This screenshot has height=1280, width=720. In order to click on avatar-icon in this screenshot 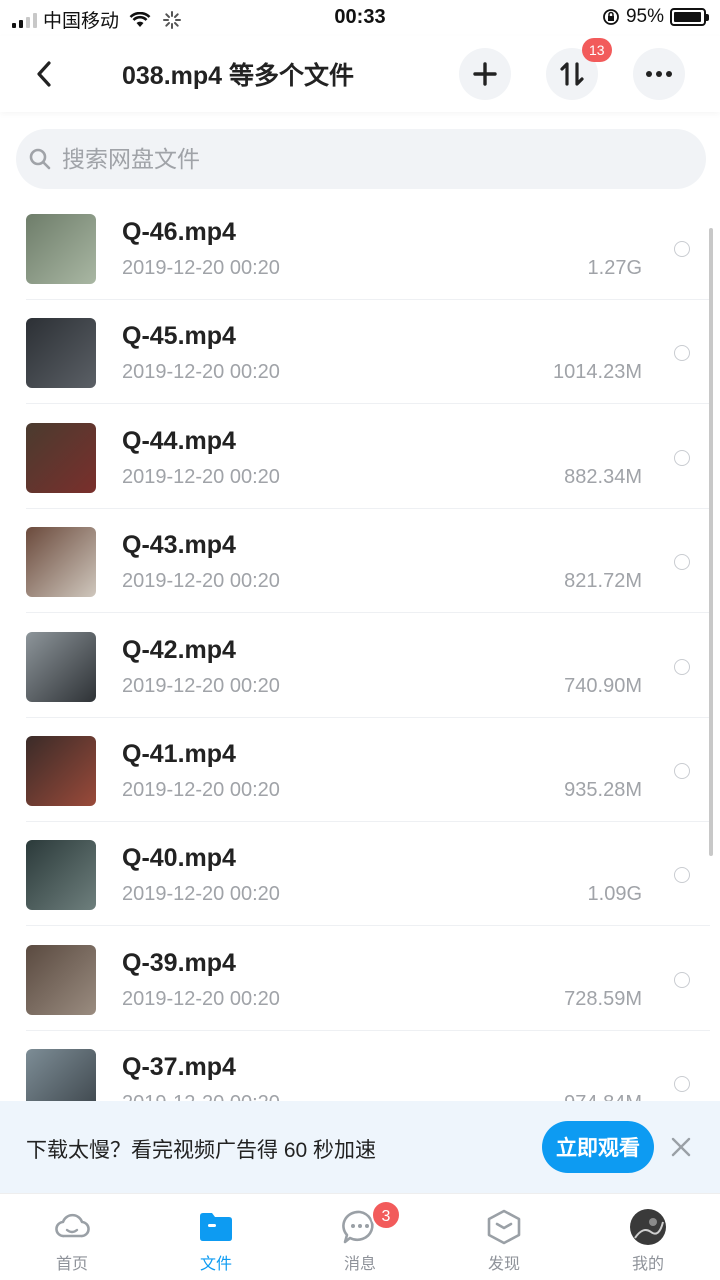, I will do `click(648, 1227)`.